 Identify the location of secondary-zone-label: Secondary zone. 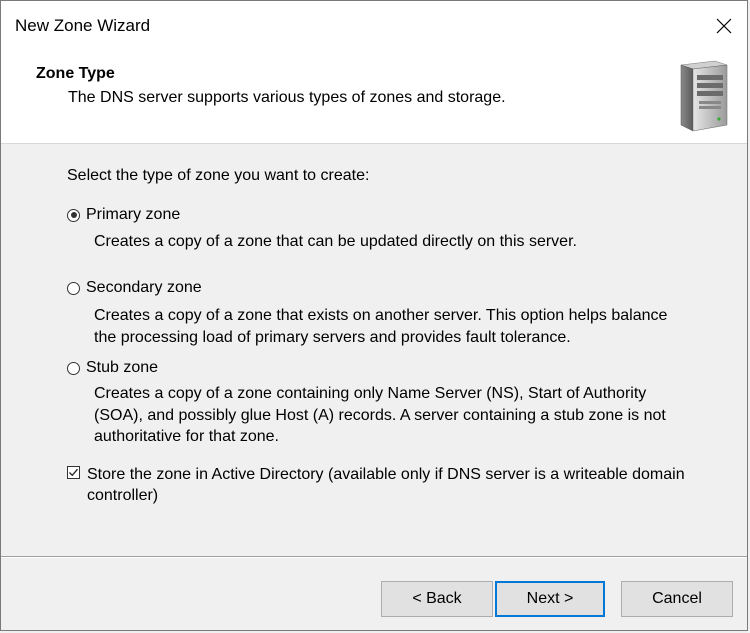
(144, 287).